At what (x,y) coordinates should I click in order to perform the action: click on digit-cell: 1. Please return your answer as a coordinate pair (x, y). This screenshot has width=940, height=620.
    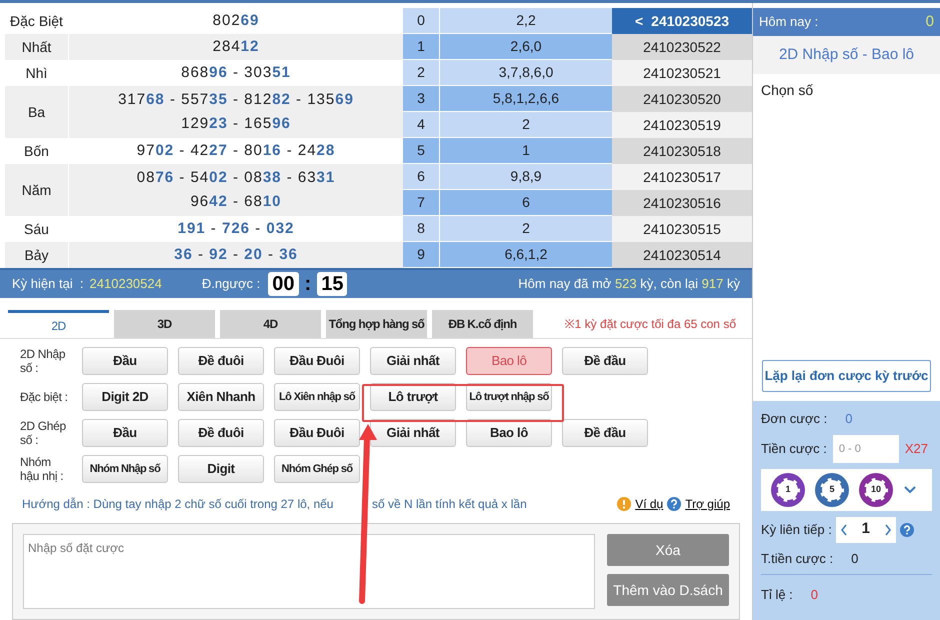
    Looking at the image, I should click on (421, 46).